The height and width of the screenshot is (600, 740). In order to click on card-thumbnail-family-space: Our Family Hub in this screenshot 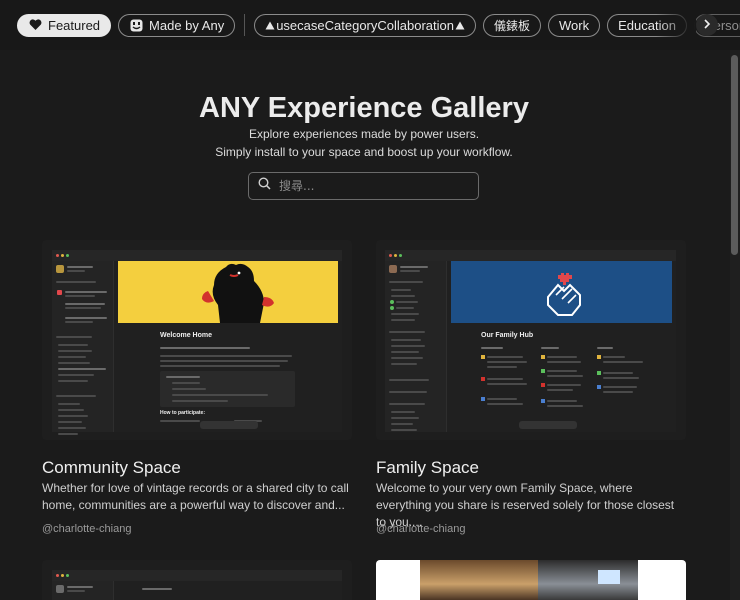, I will do `click(531, 340)`.